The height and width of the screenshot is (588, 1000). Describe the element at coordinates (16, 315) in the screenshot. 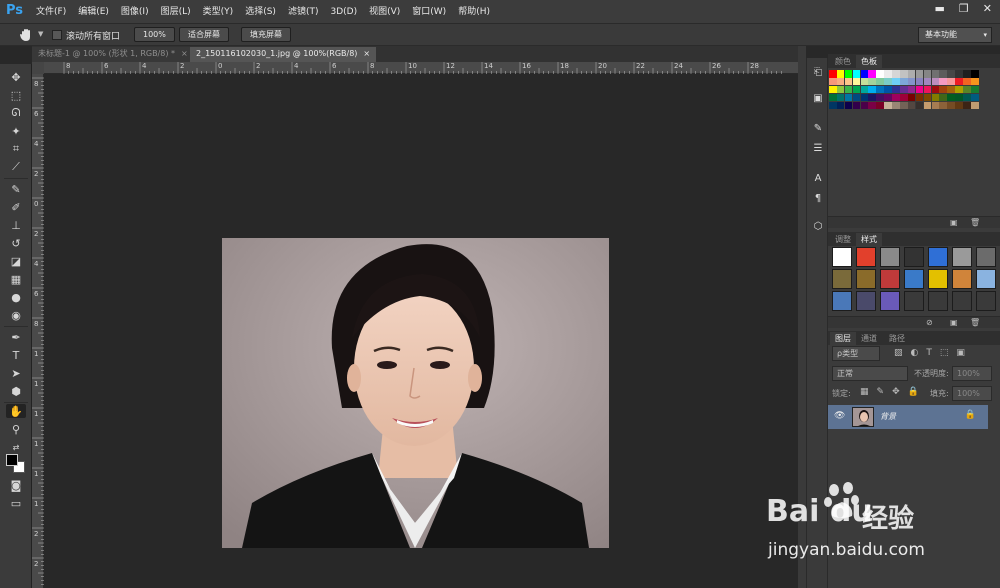

I see `dodge-tool-icon: ◉` at that location.